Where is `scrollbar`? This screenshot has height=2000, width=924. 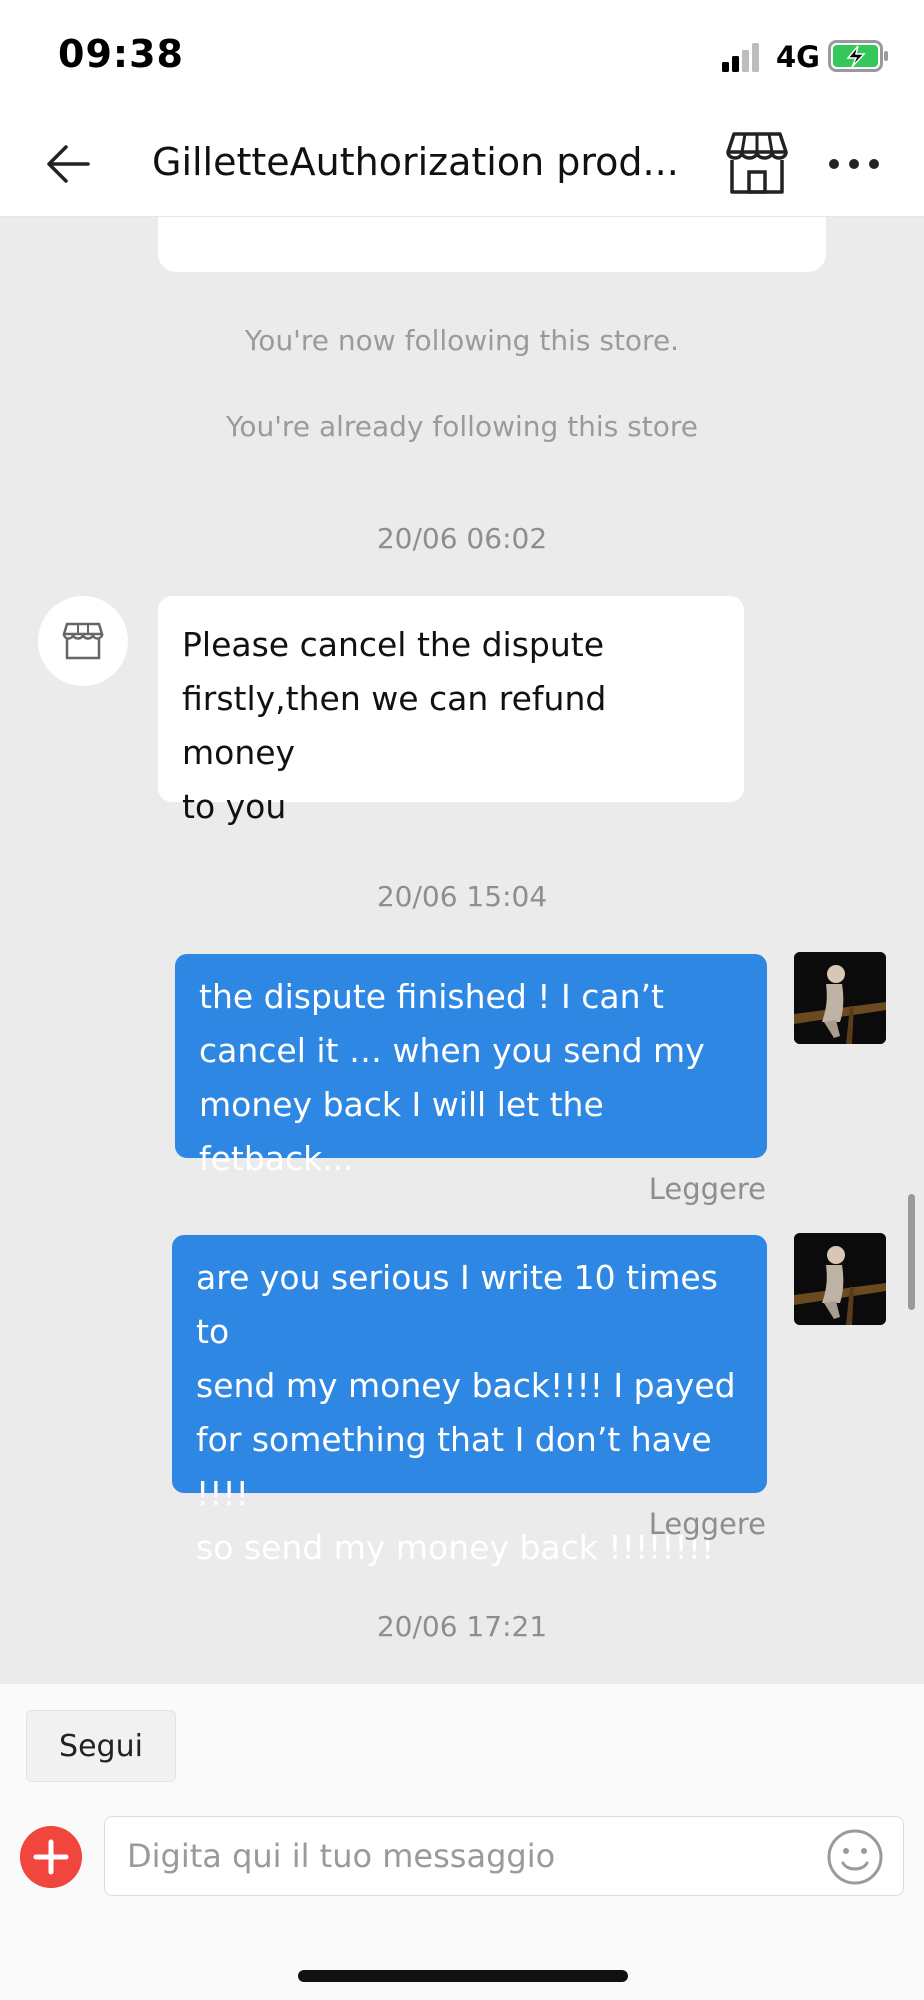 scrollbar is located at coordinates (911, 1252).